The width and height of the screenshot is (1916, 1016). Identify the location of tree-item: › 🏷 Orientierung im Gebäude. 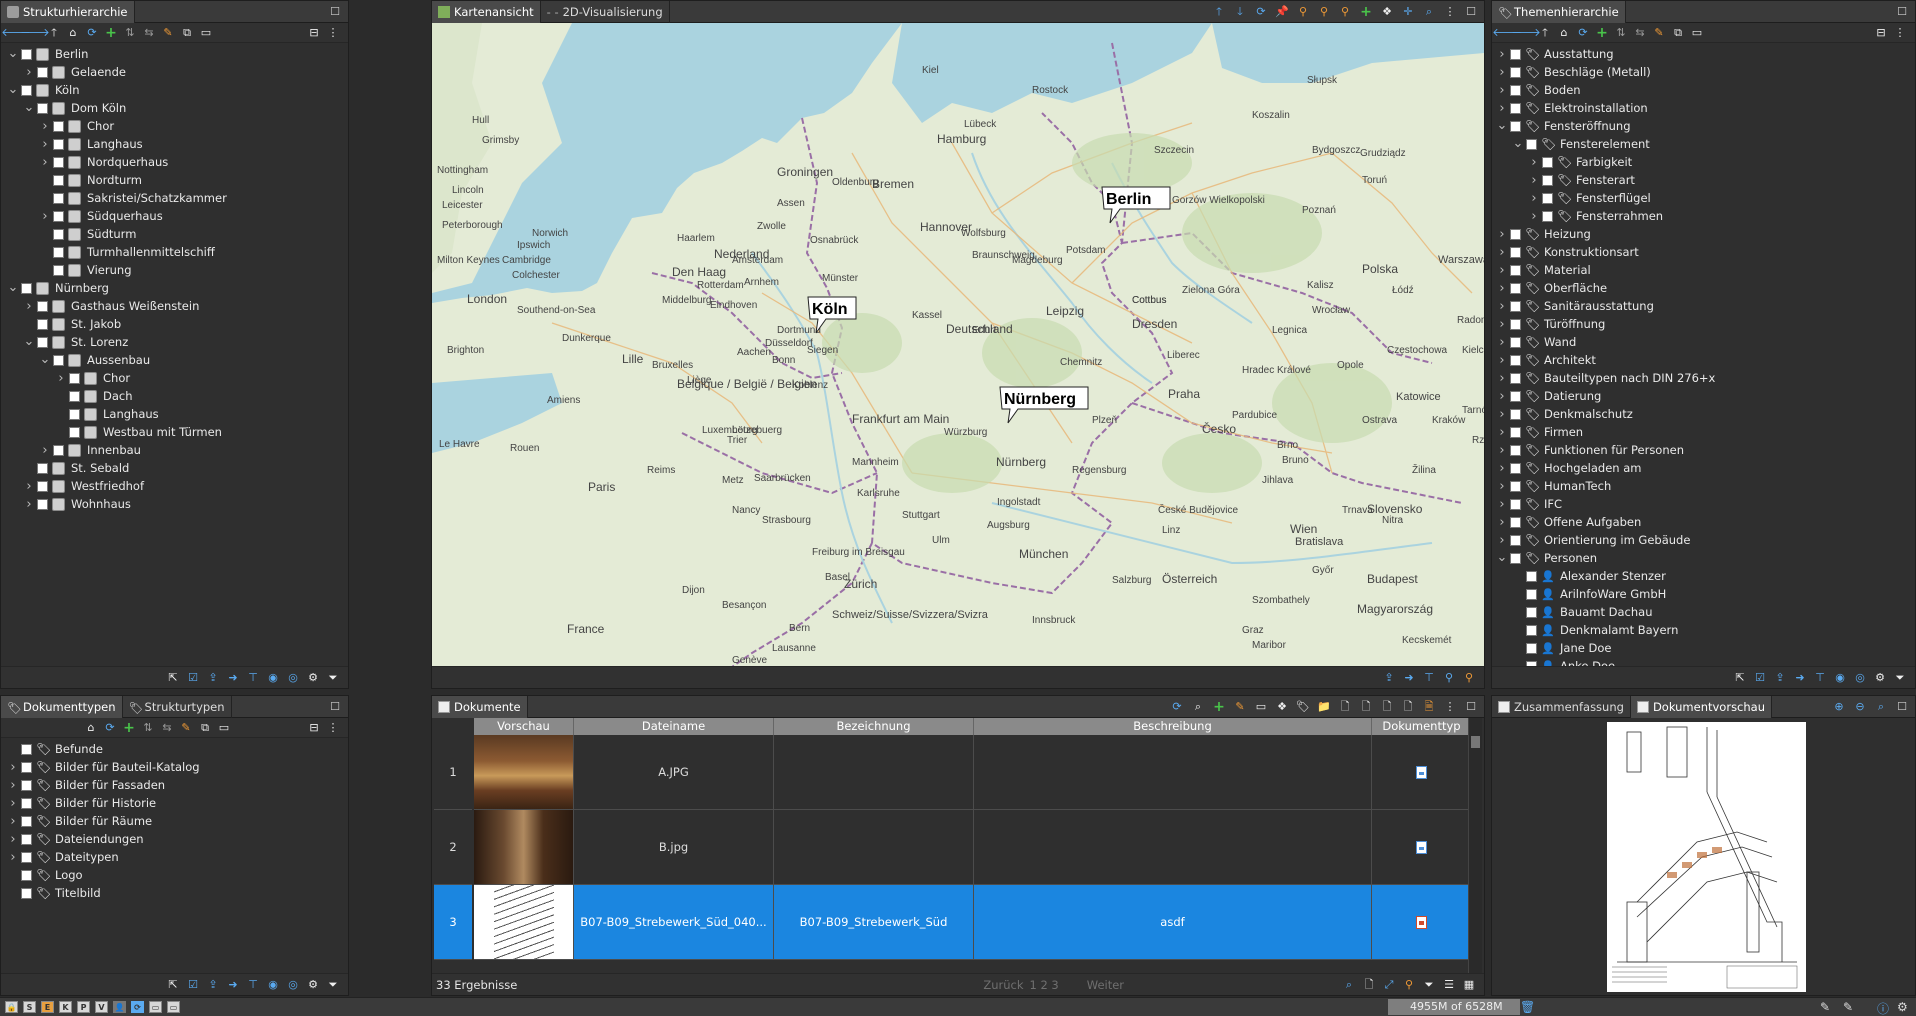
(1703, 540).